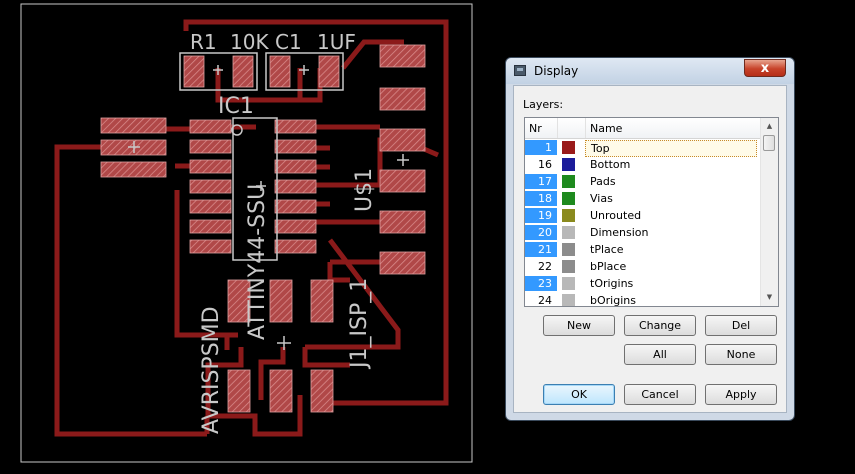 The image size is (855, 474). I want to click on select-all-button: All, so click(660, 354).